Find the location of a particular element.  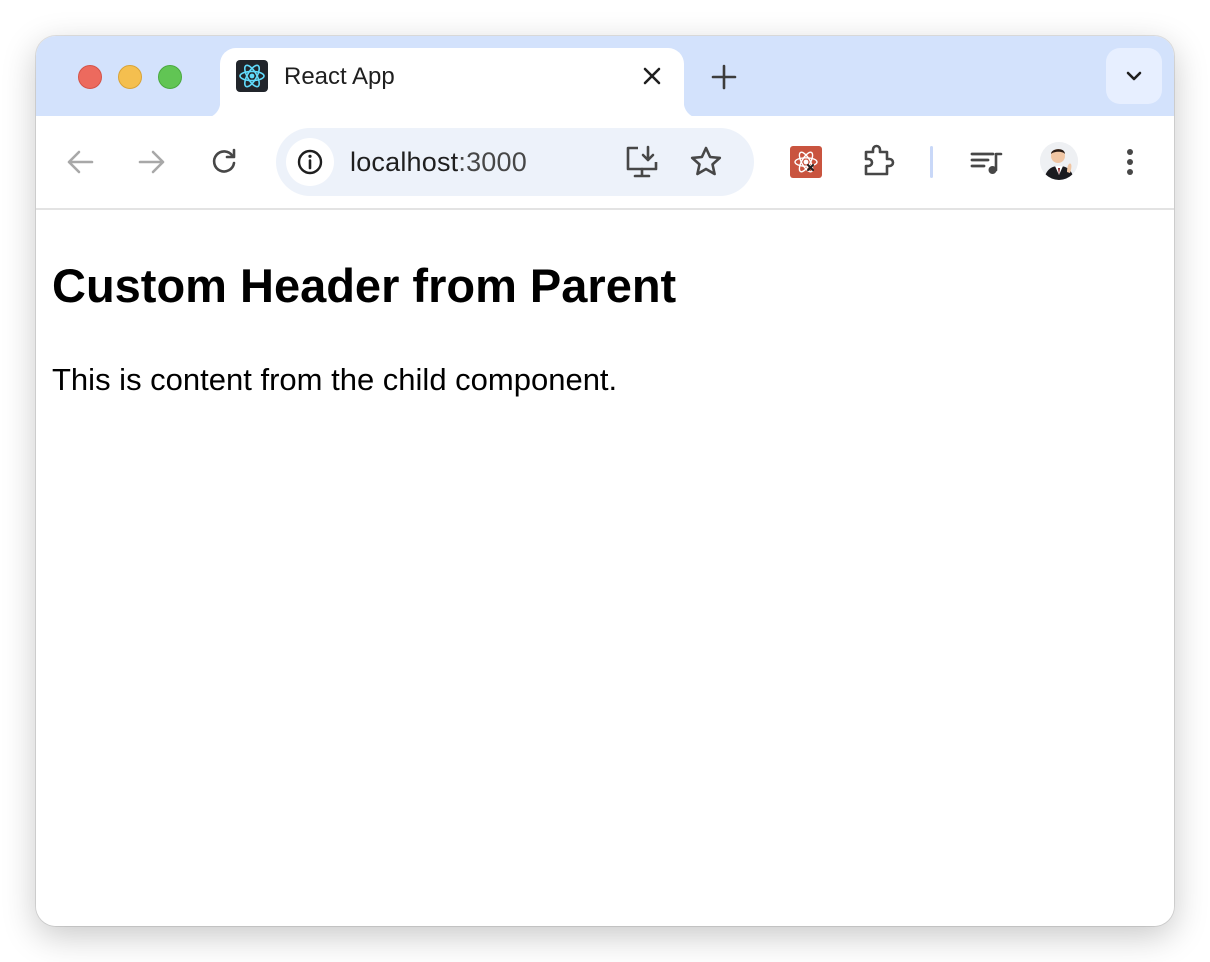

site-info-button is located at coordinates (310, 162).